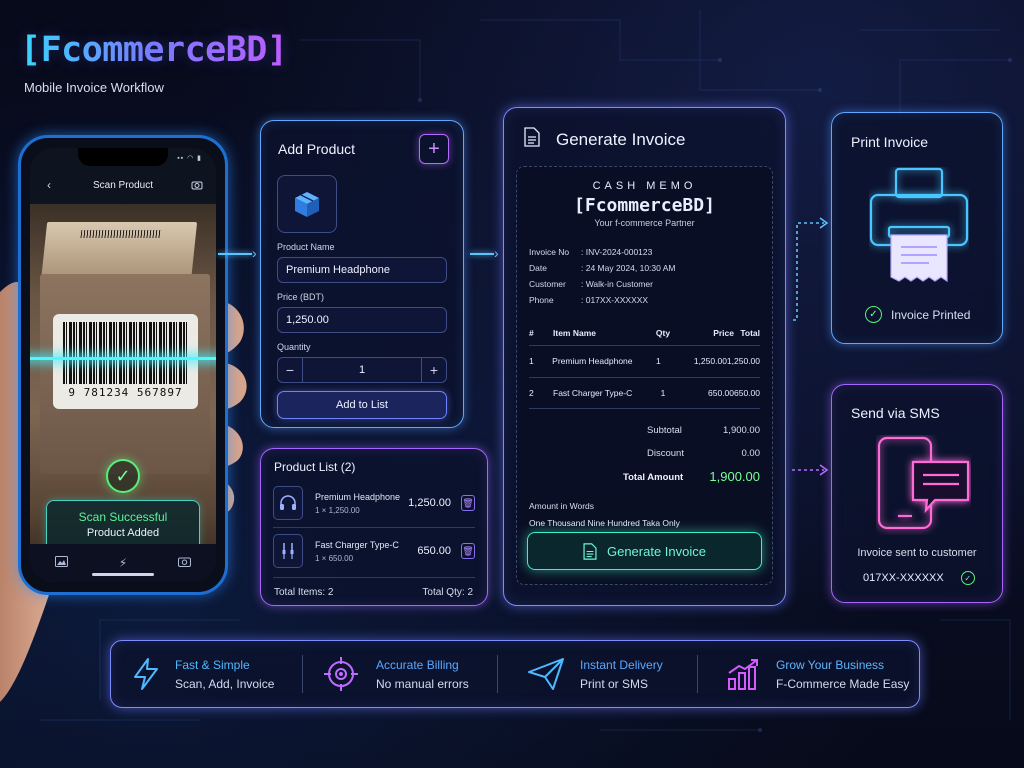 This screenshot has width=1024, height=768. I want to click on col-header-total: Total, so click(750, 333).